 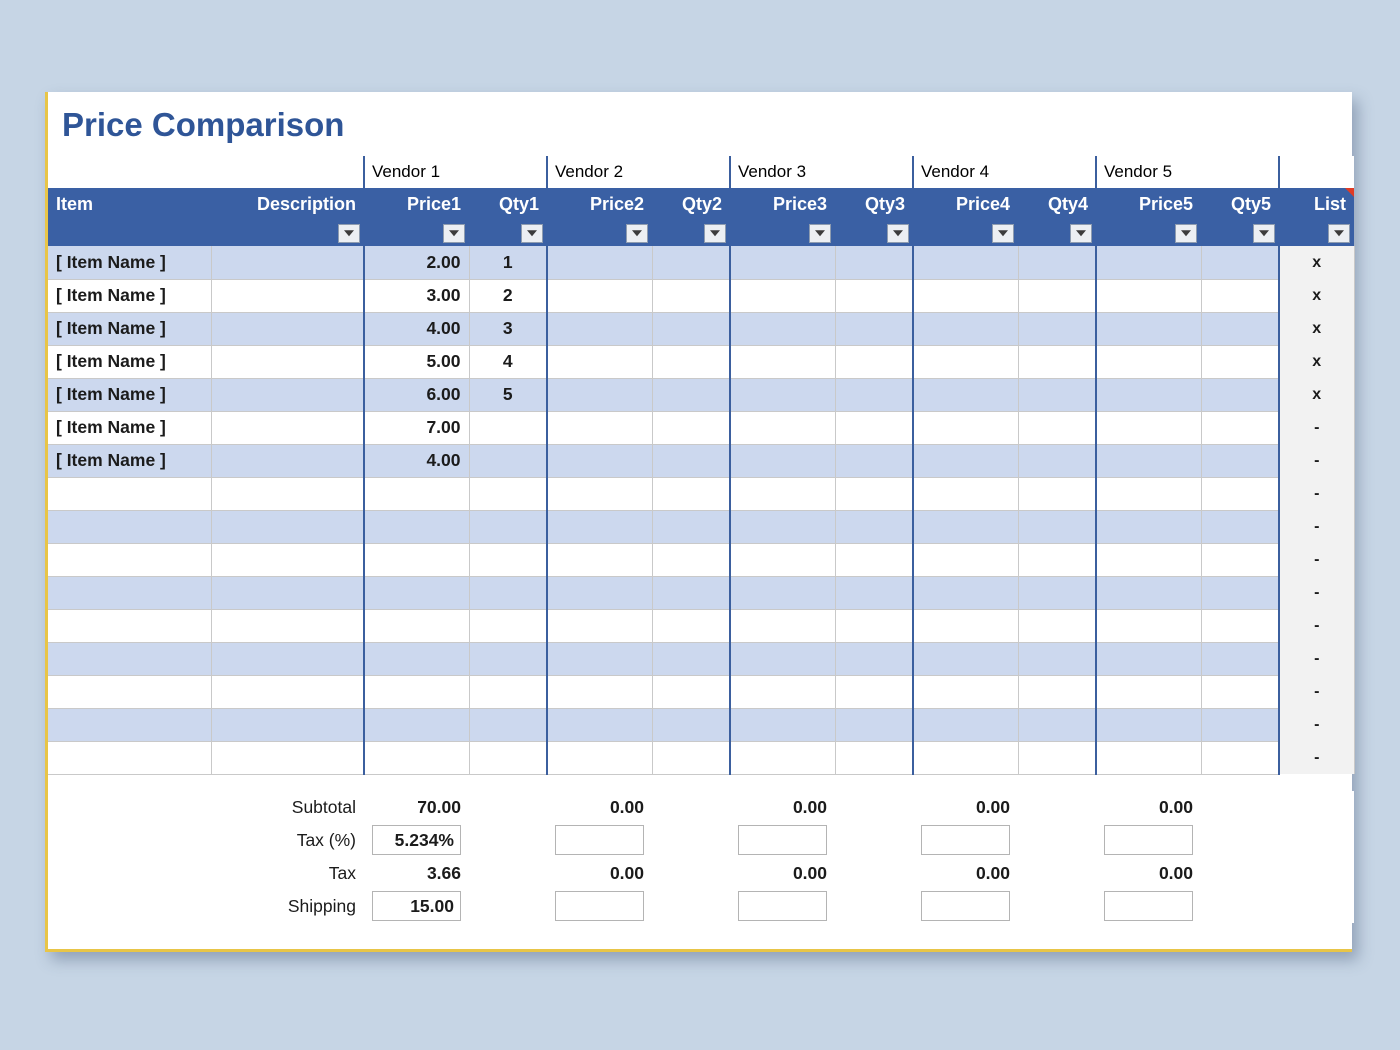 I want to click on item-cell: [ Item Name ], so click(x=130, y=263).